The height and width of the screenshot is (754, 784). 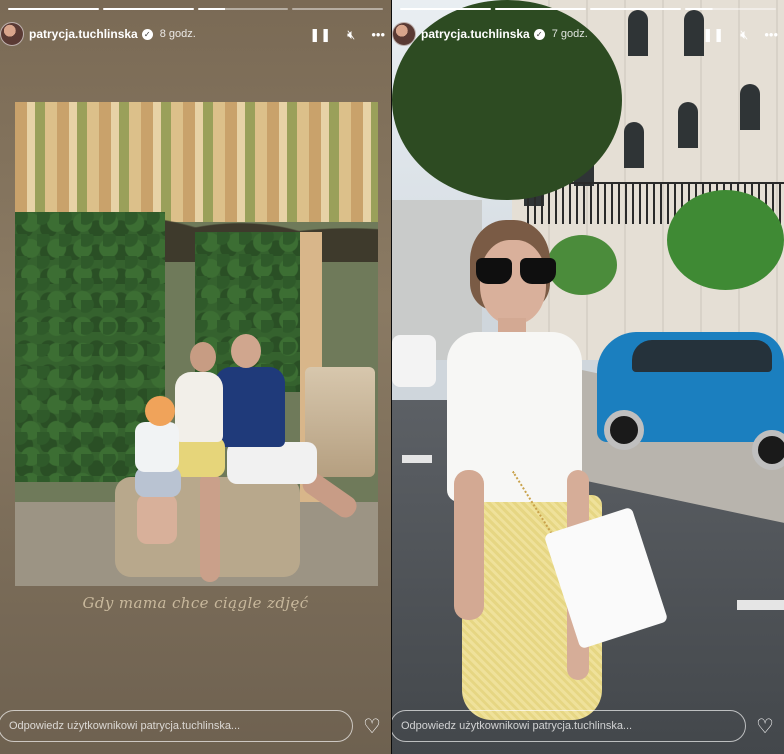 I want to click on child-face-sticker, so click(x=160, y=411).